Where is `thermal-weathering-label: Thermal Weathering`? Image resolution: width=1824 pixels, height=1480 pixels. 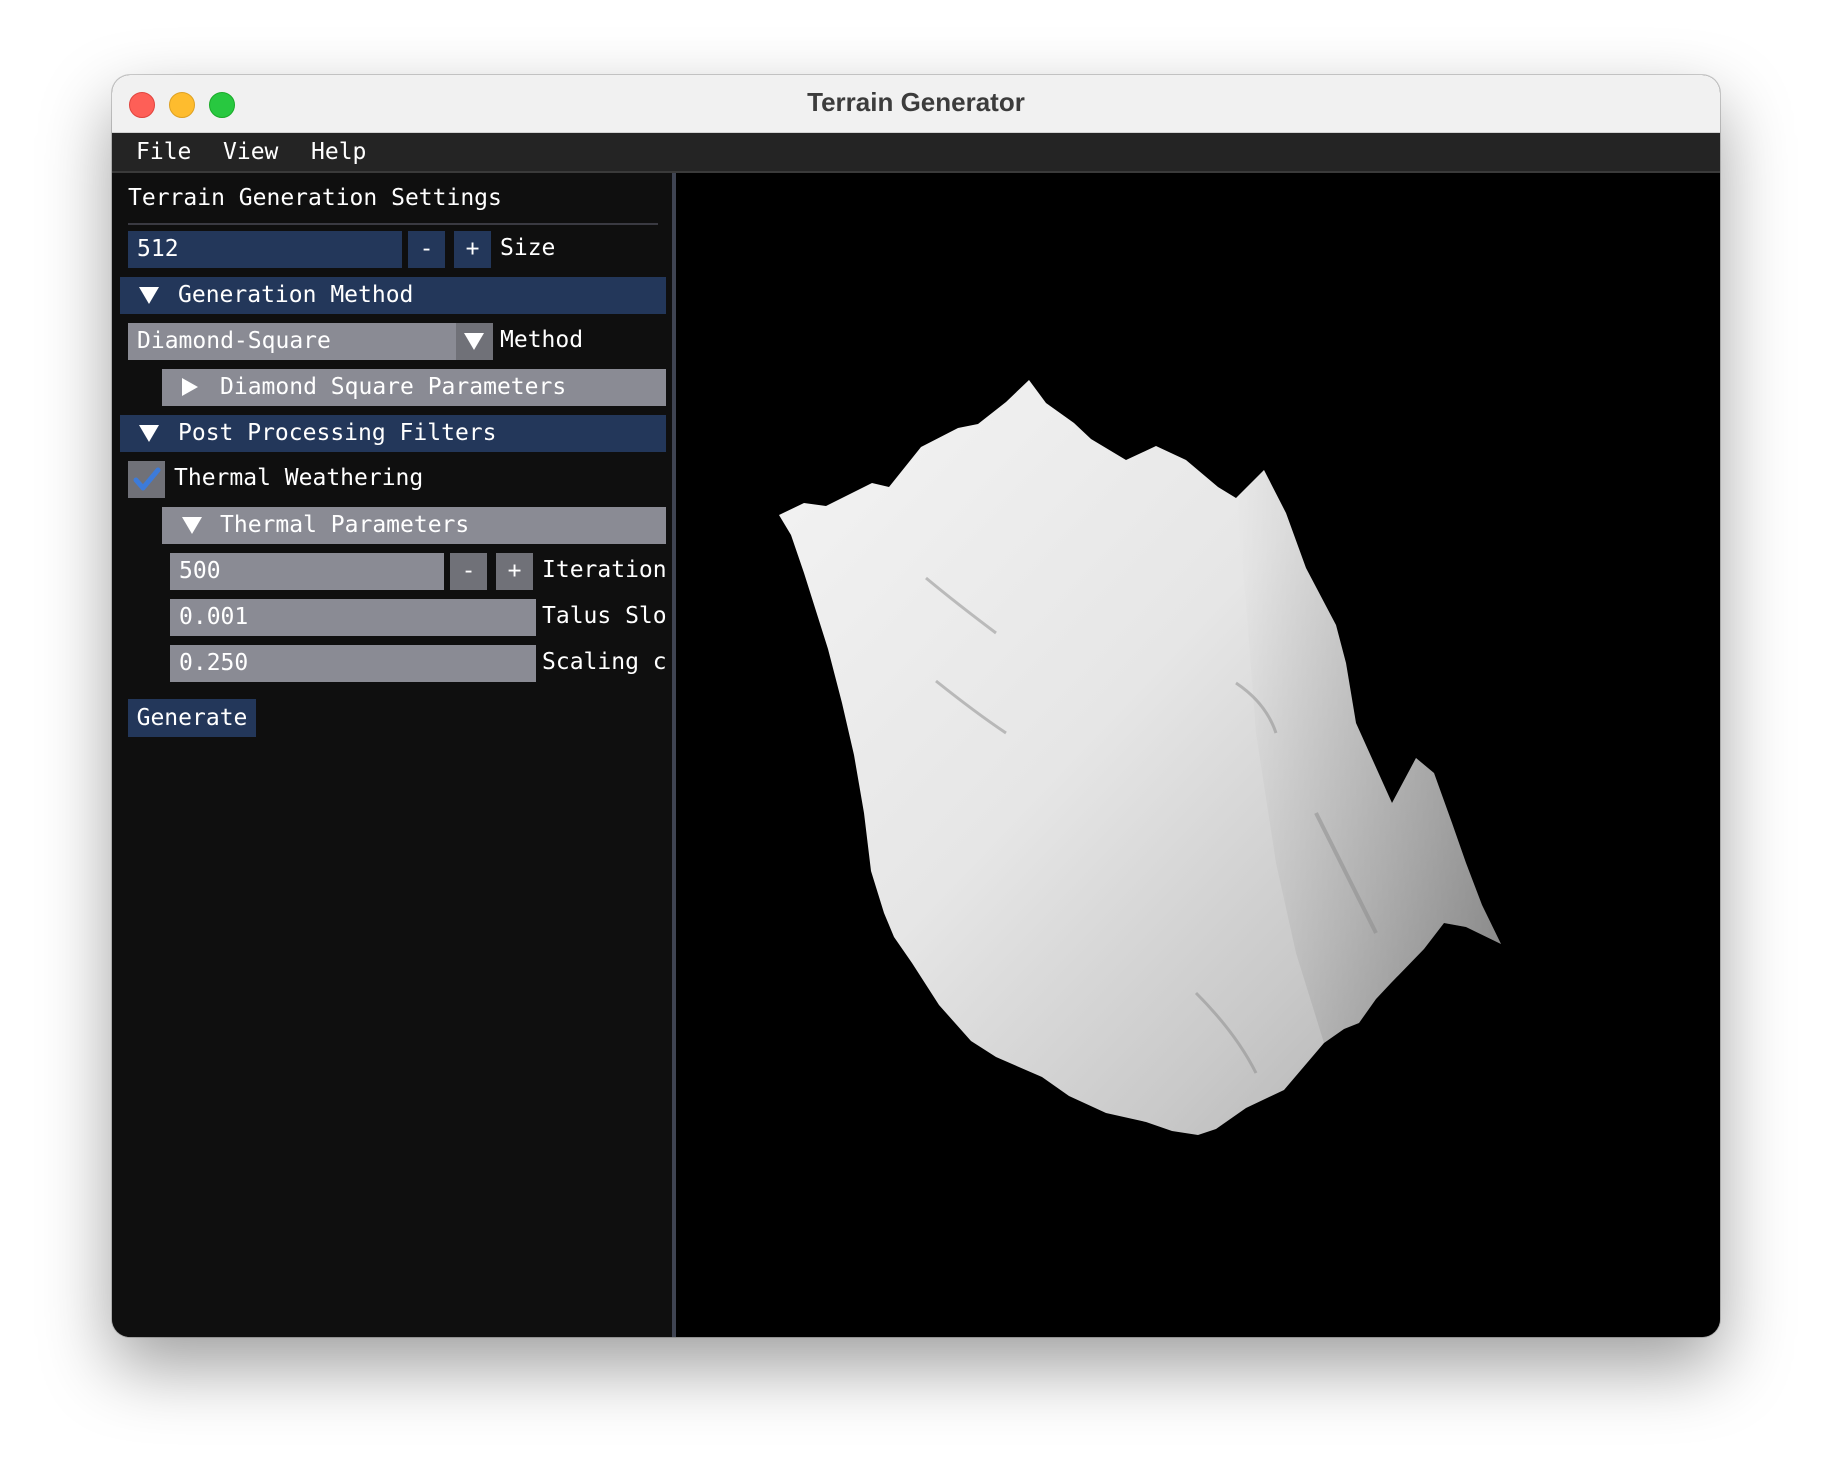
thermal-weathering-label: Thermal Weathering is located at coordinates (299, 478).